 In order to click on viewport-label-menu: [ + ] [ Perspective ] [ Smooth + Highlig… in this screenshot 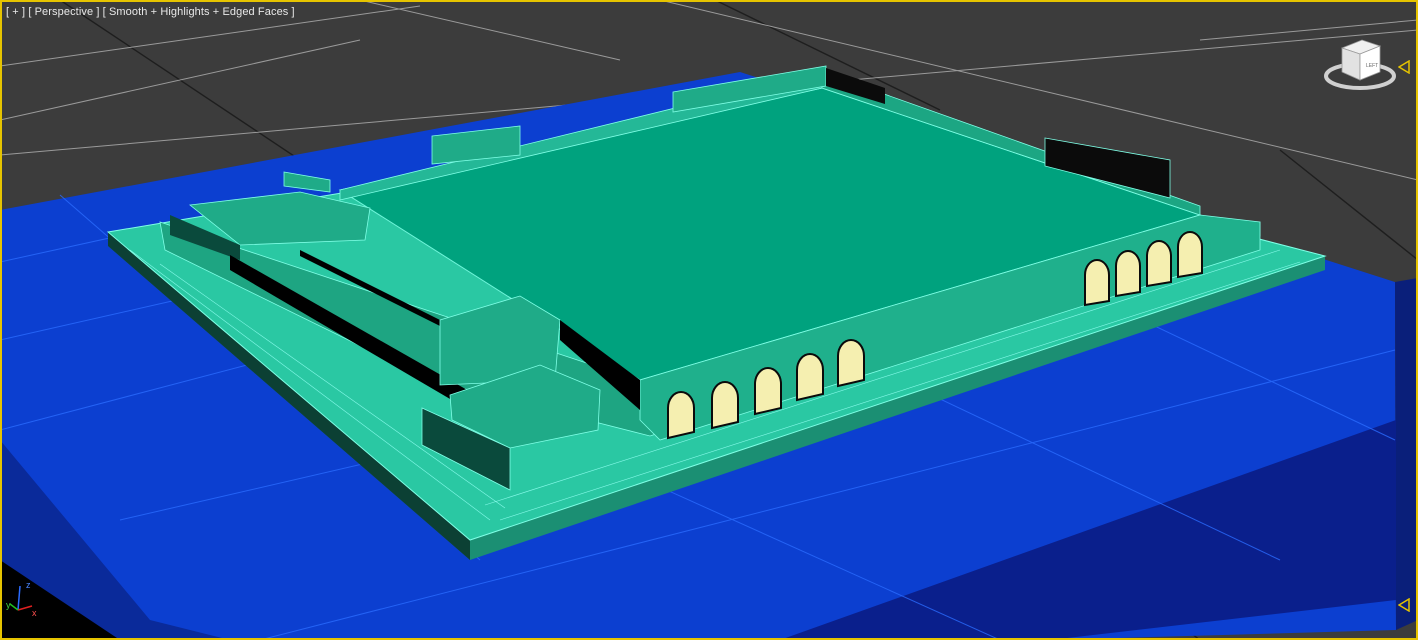, I will do `click(150, 12)`.